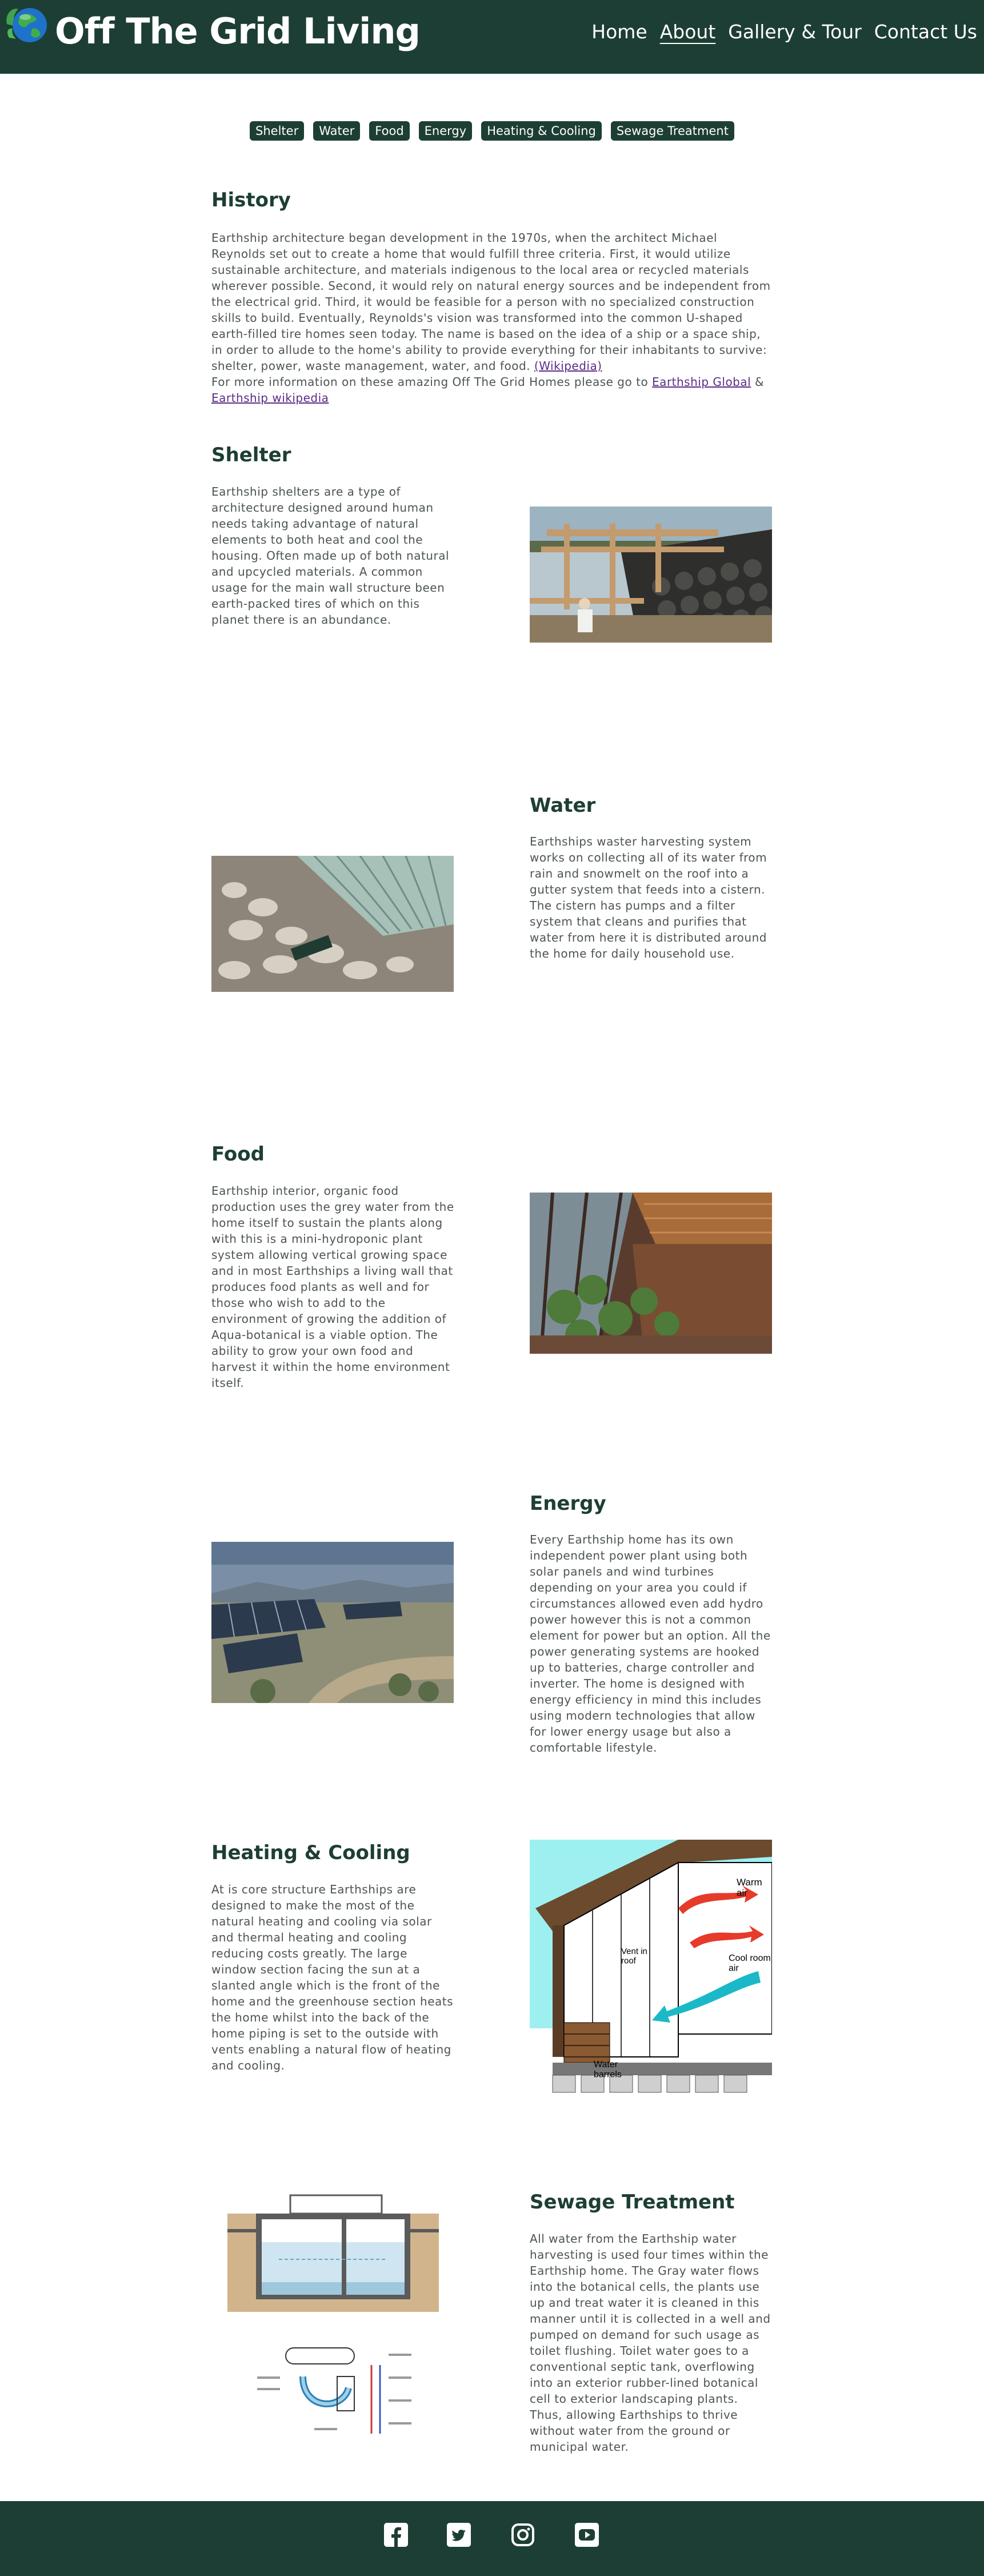 Image resolution: width=984 pixels, height=2576 pixels. What do you see at coordinates (492, 2538) in the screenshot?
I see `site-footer` at bounding box center [492, 2538].